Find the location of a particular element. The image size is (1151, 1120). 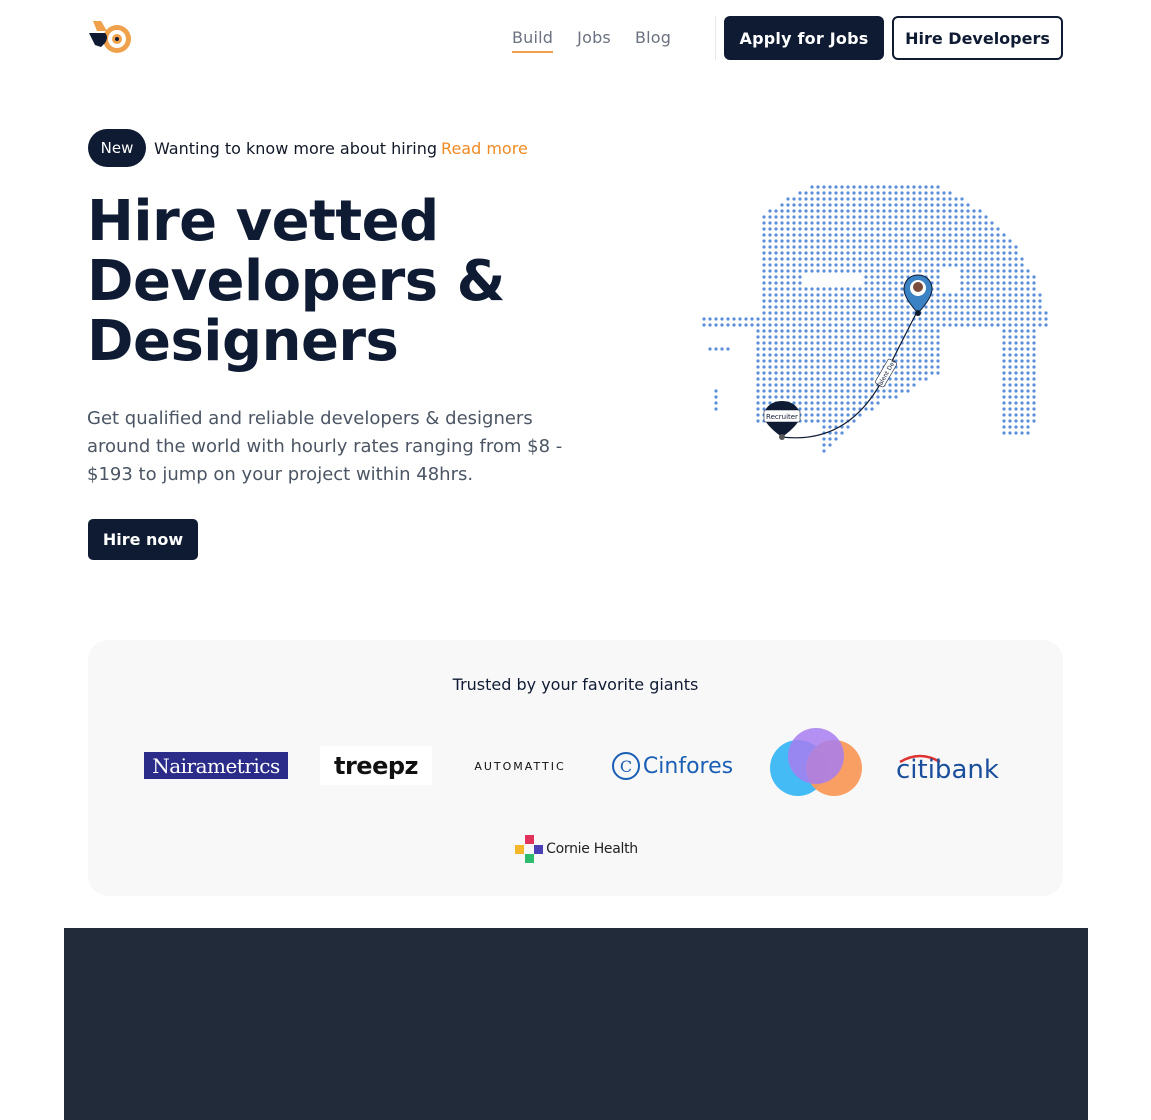

hire-now-button: Hire now is located at coordinates (143, 539).